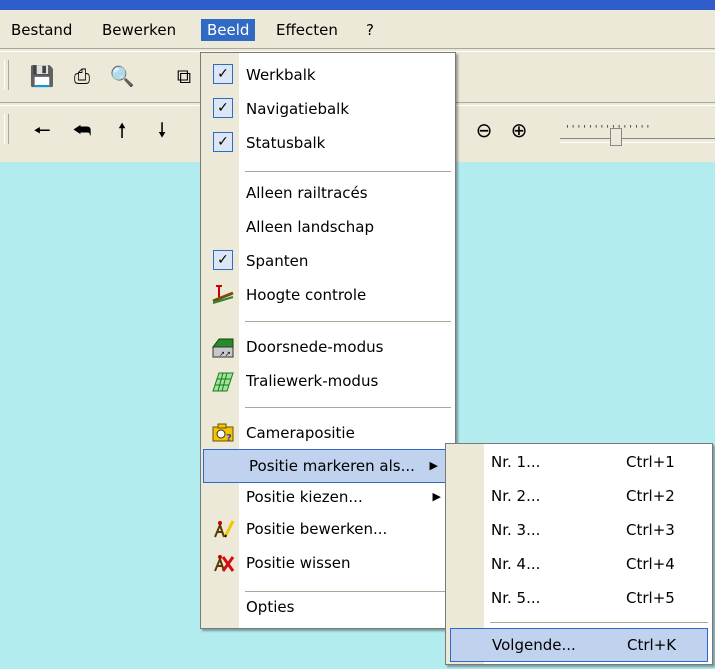 This screenshot has height=669, width=715. What do you see at coordinates (616, 137) in the screenshot?
I see `zoom-slider-thumb` at bounding box center [616, 137].